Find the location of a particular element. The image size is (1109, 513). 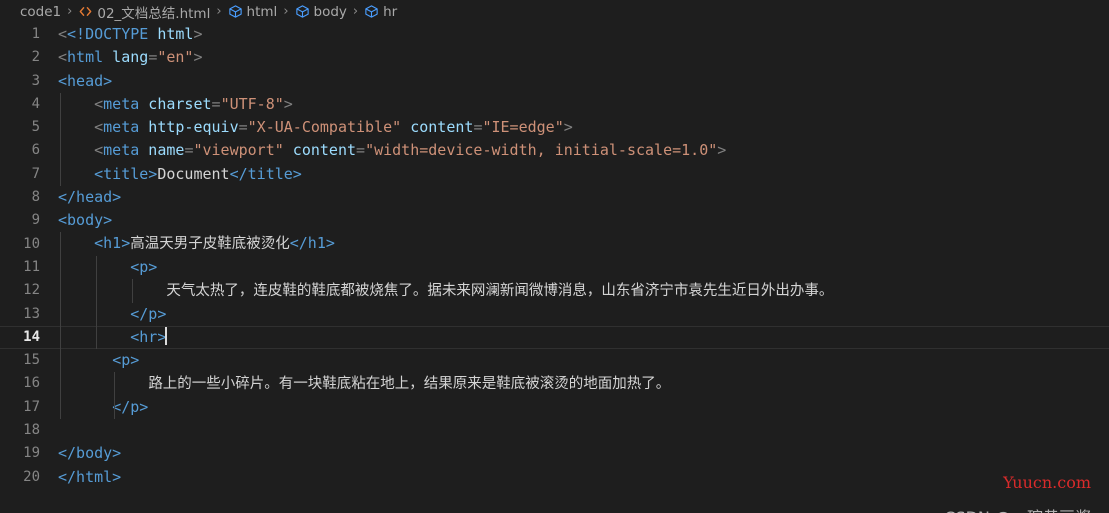

code-line: 19 </body> is located at coordinates (554, 453).